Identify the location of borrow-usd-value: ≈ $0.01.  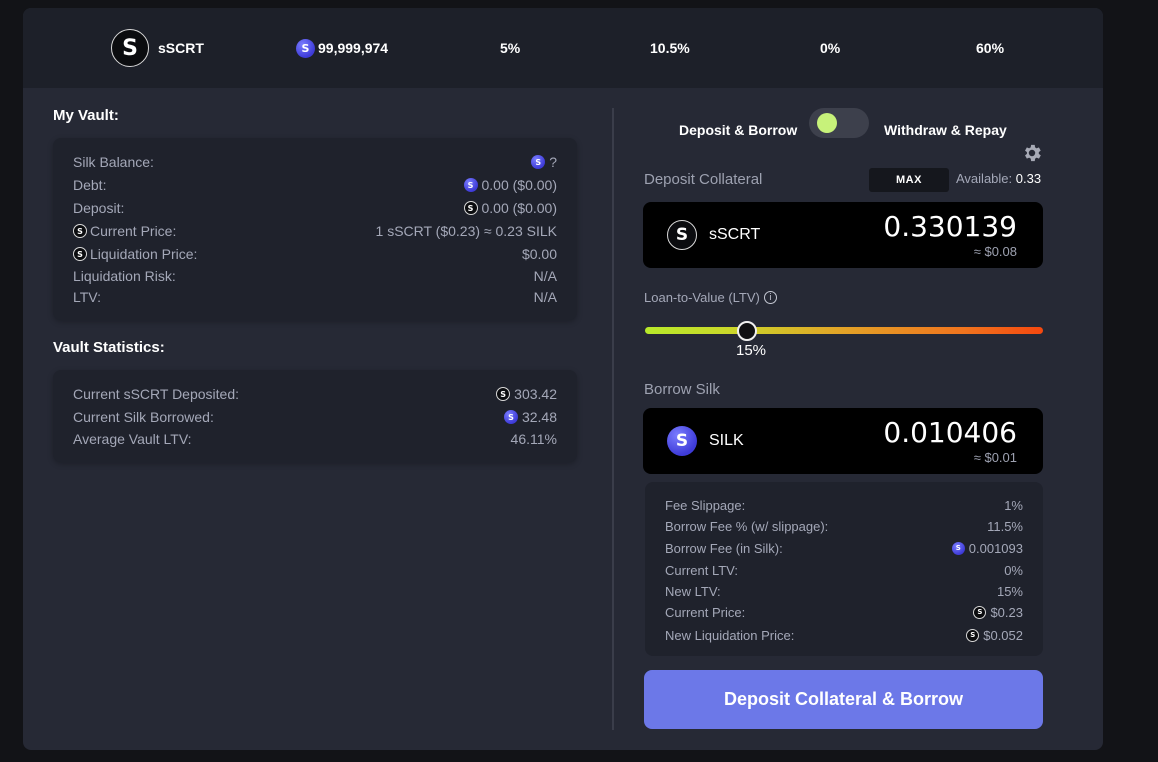
(995, 457).